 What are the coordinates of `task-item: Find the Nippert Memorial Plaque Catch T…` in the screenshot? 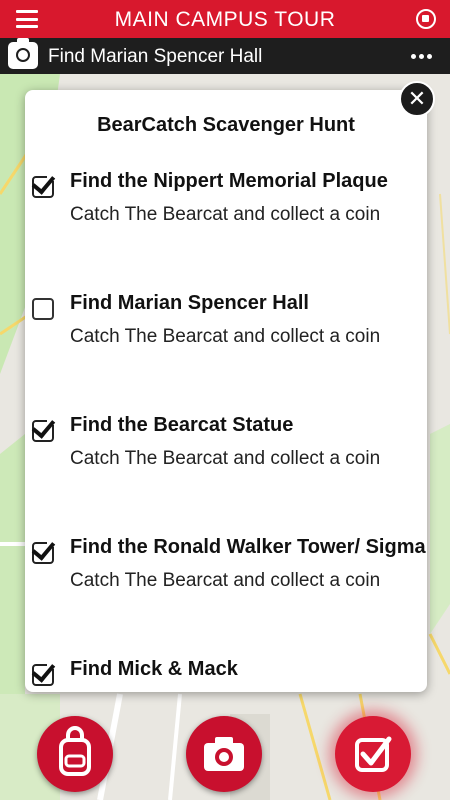 It's located at (226, 215).